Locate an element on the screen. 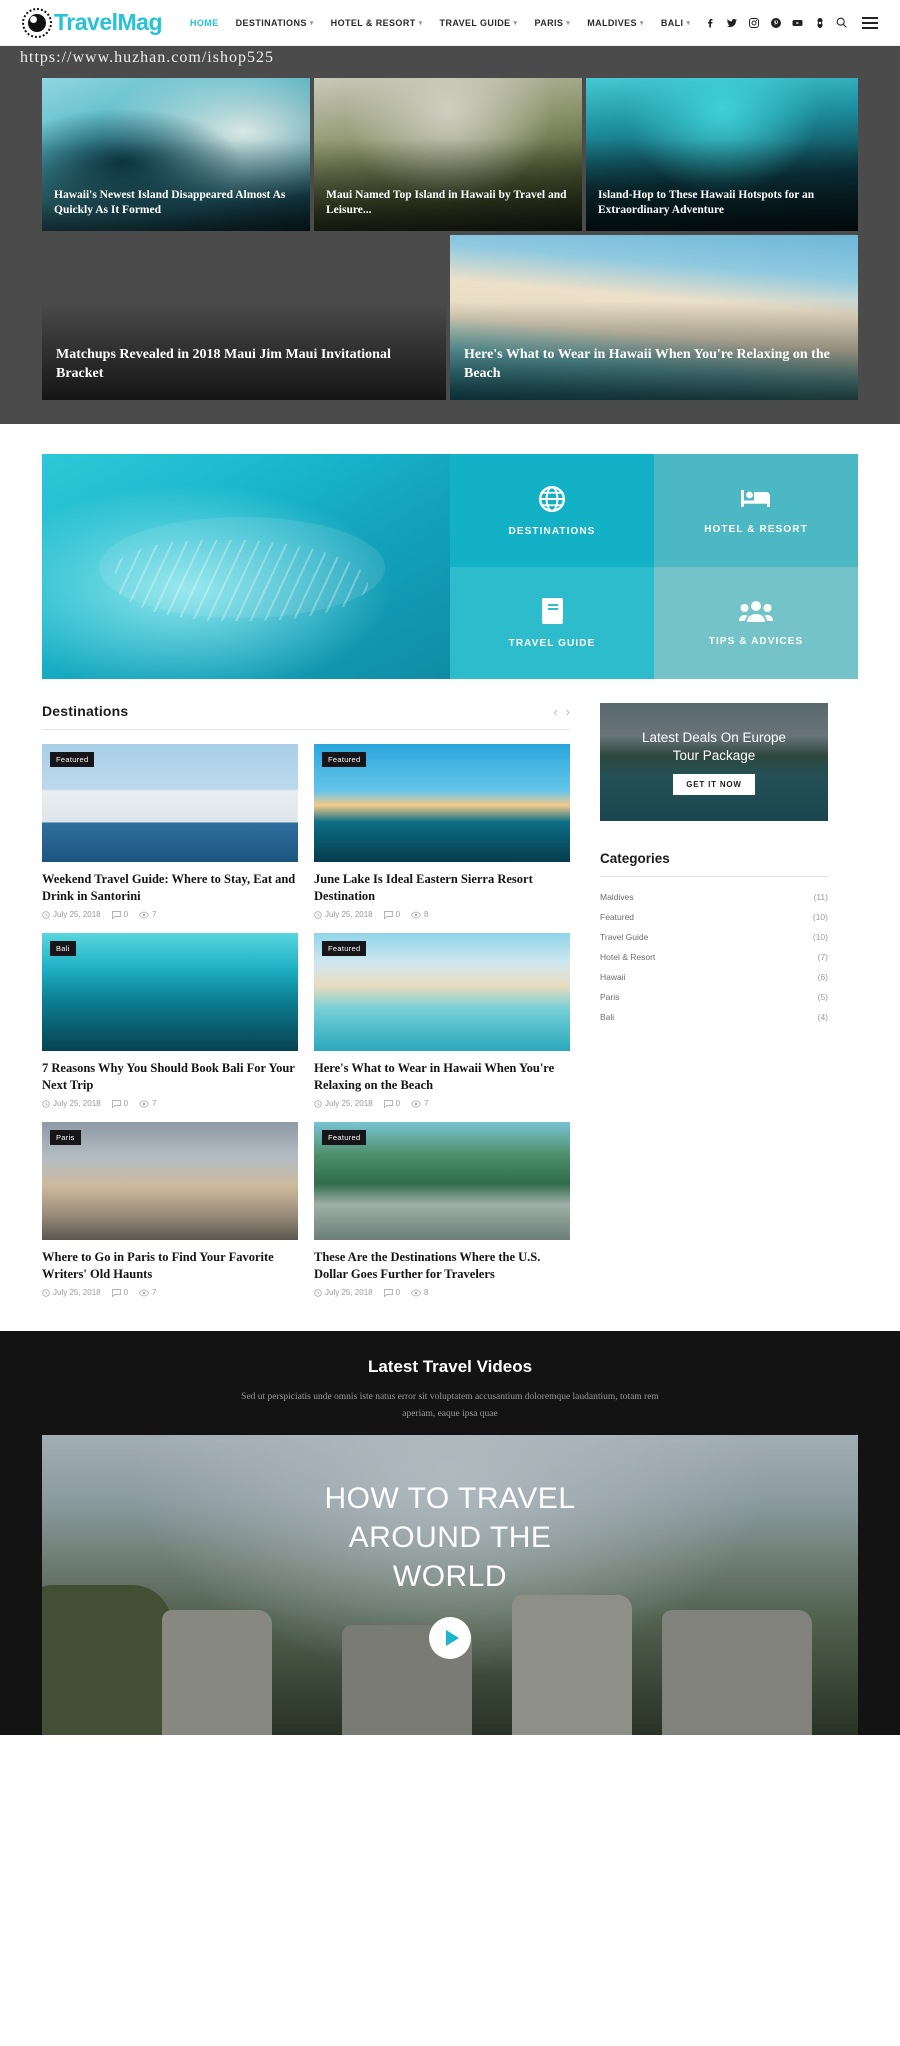 The image size is (900, 2046). category-count: (4) is located at coordinates (822, 1017).